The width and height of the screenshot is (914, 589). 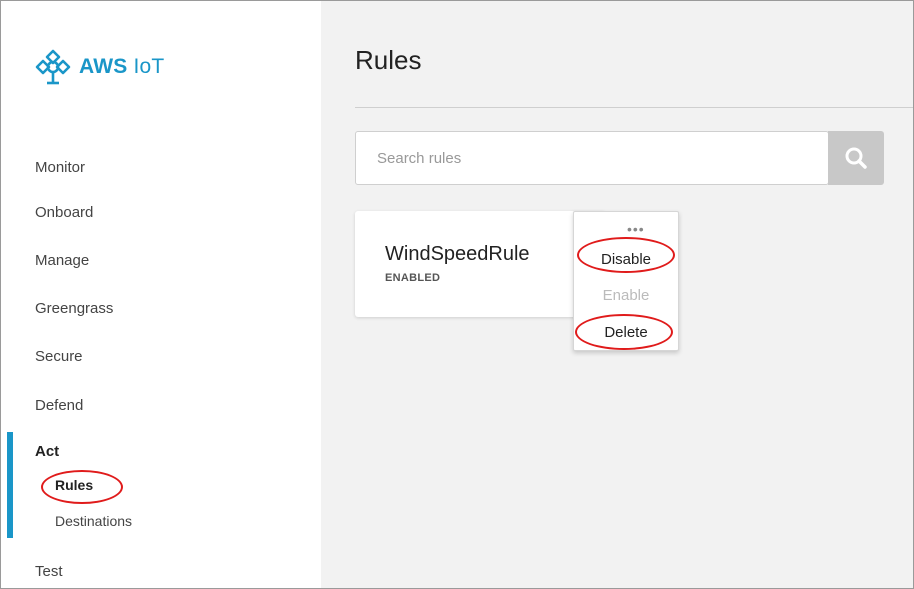 I want to click on search-input, so click(x=601, y=158).